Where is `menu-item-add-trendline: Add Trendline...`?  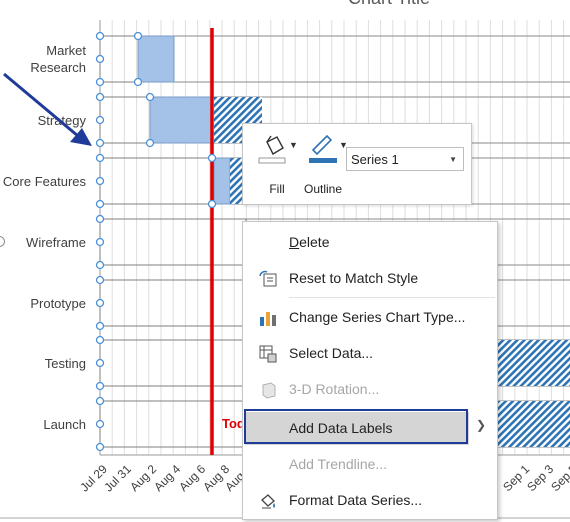 menu-item-add-trendline: Add Trendline... is located at coordinates (370, 464).